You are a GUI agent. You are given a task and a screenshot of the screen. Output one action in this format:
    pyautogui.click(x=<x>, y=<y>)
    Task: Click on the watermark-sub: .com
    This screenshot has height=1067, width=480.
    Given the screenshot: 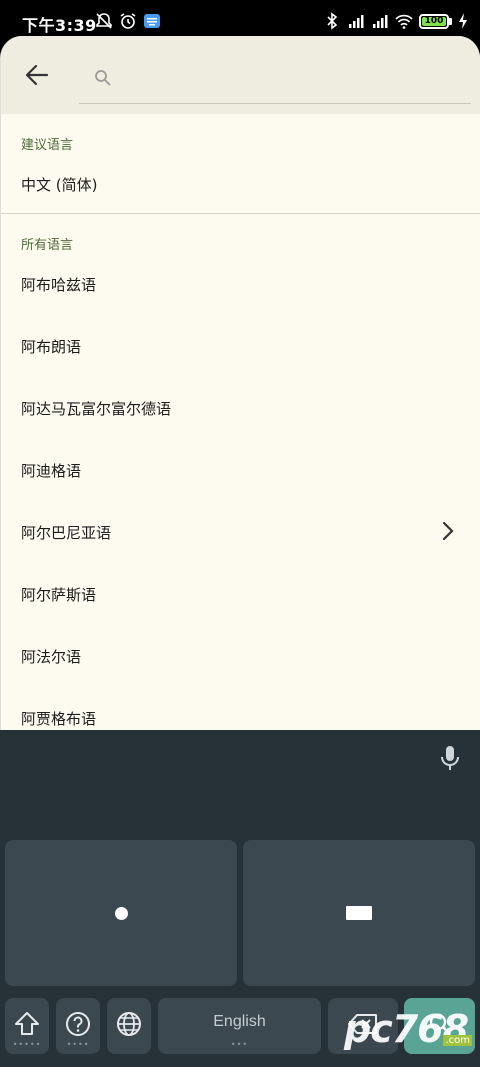 What is the action you would take?
    pyautogui.click(x=457, y=1040)
    